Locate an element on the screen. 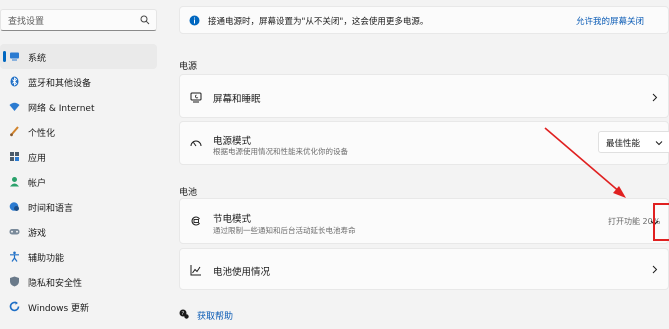  search-box: 查找设置 is located at coordinates (78, 20).